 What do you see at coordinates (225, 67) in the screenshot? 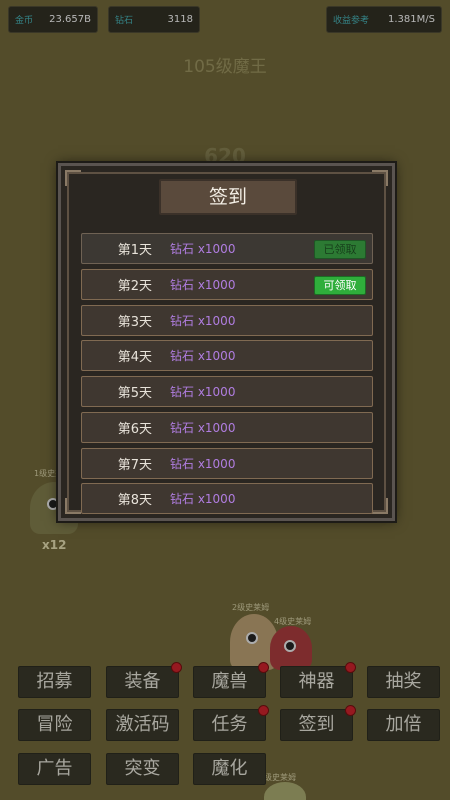
I see `boss-level-title: 105级魔王` at bounding box center [225, 67].